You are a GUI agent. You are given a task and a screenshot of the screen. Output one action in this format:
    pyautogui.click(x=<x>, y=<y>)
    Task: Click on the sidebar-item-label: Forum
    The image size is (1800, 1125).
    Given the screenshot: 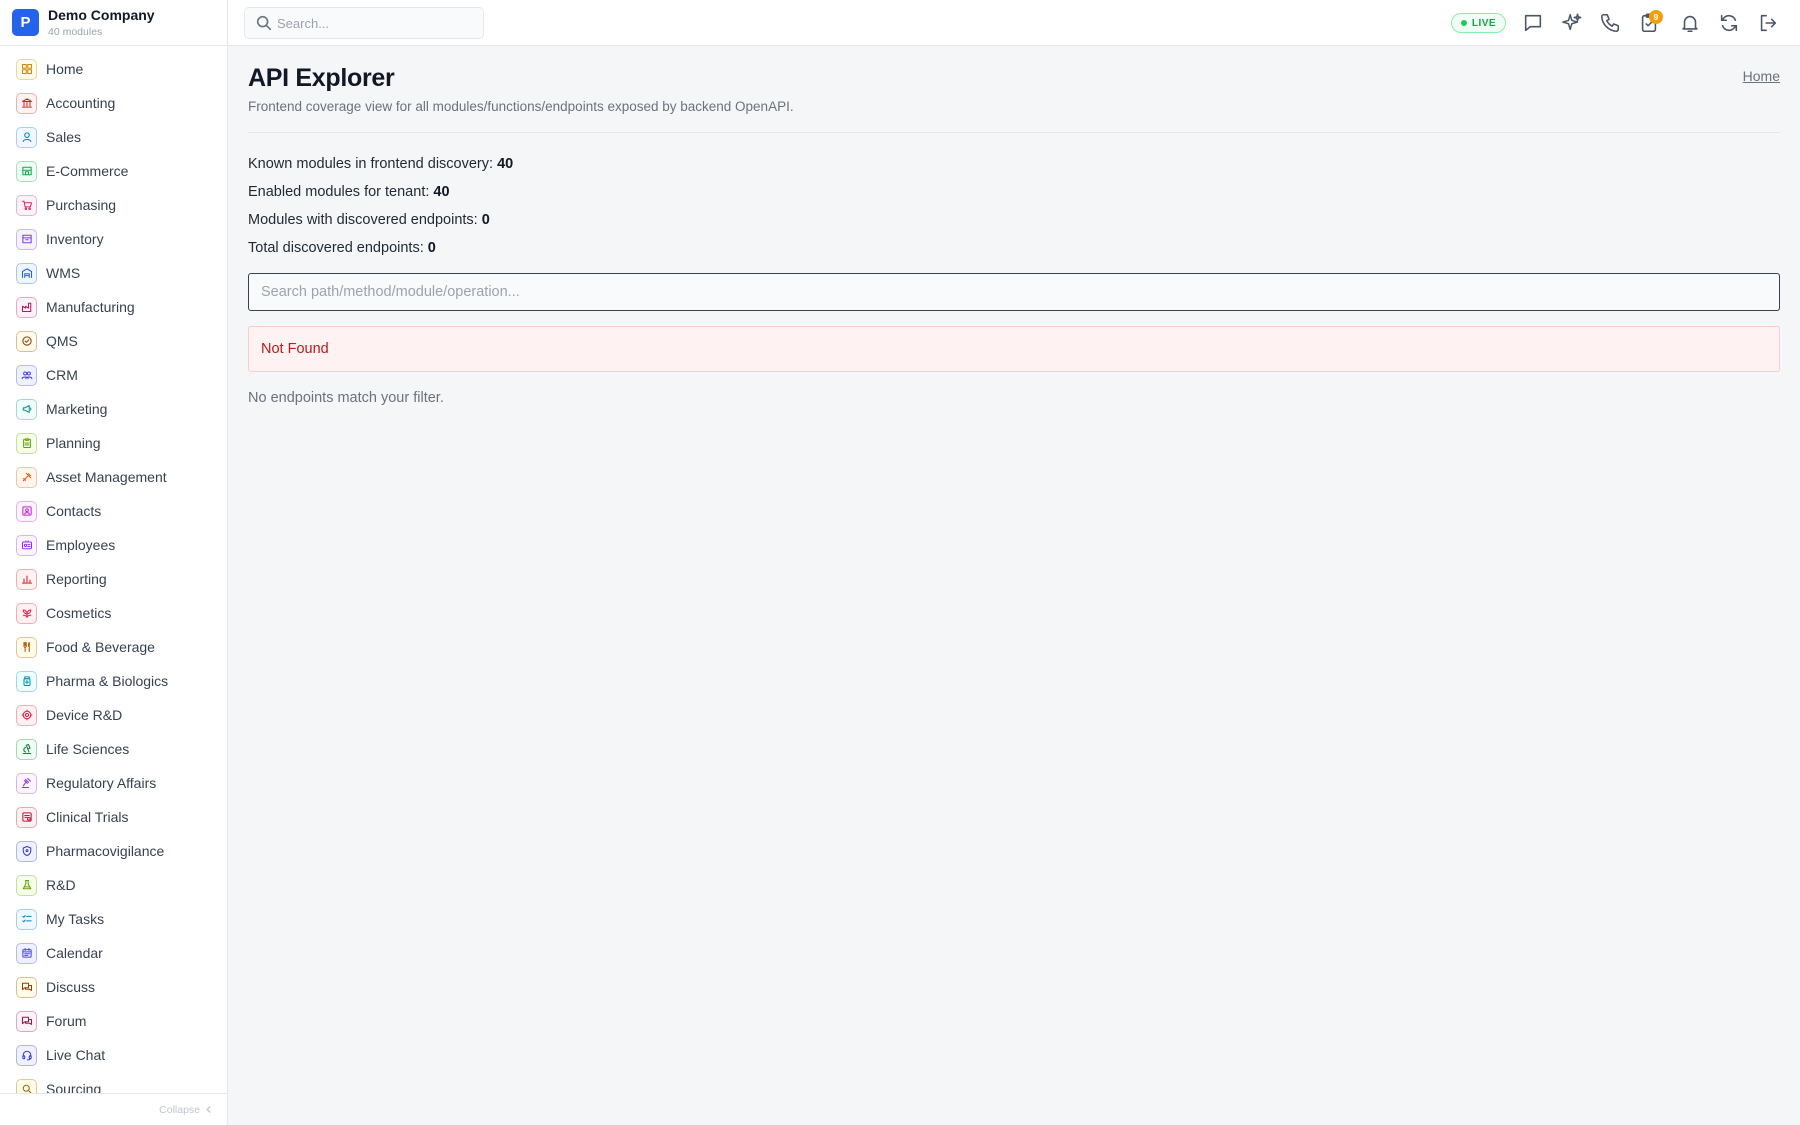 What is the action you would take?
    pyautogui.click(x=66, y=1021)
    